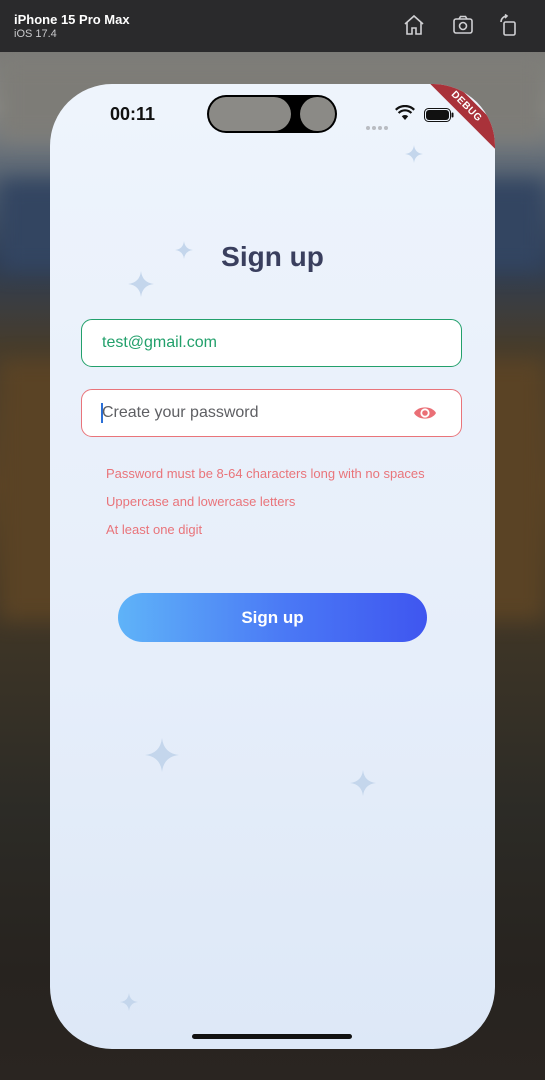 The image size is (545, 1080). What do you see at coordinates (159, 342) in the screenshot?
I see `email-value: test@gmail.com` at bounding box center [159, 342].